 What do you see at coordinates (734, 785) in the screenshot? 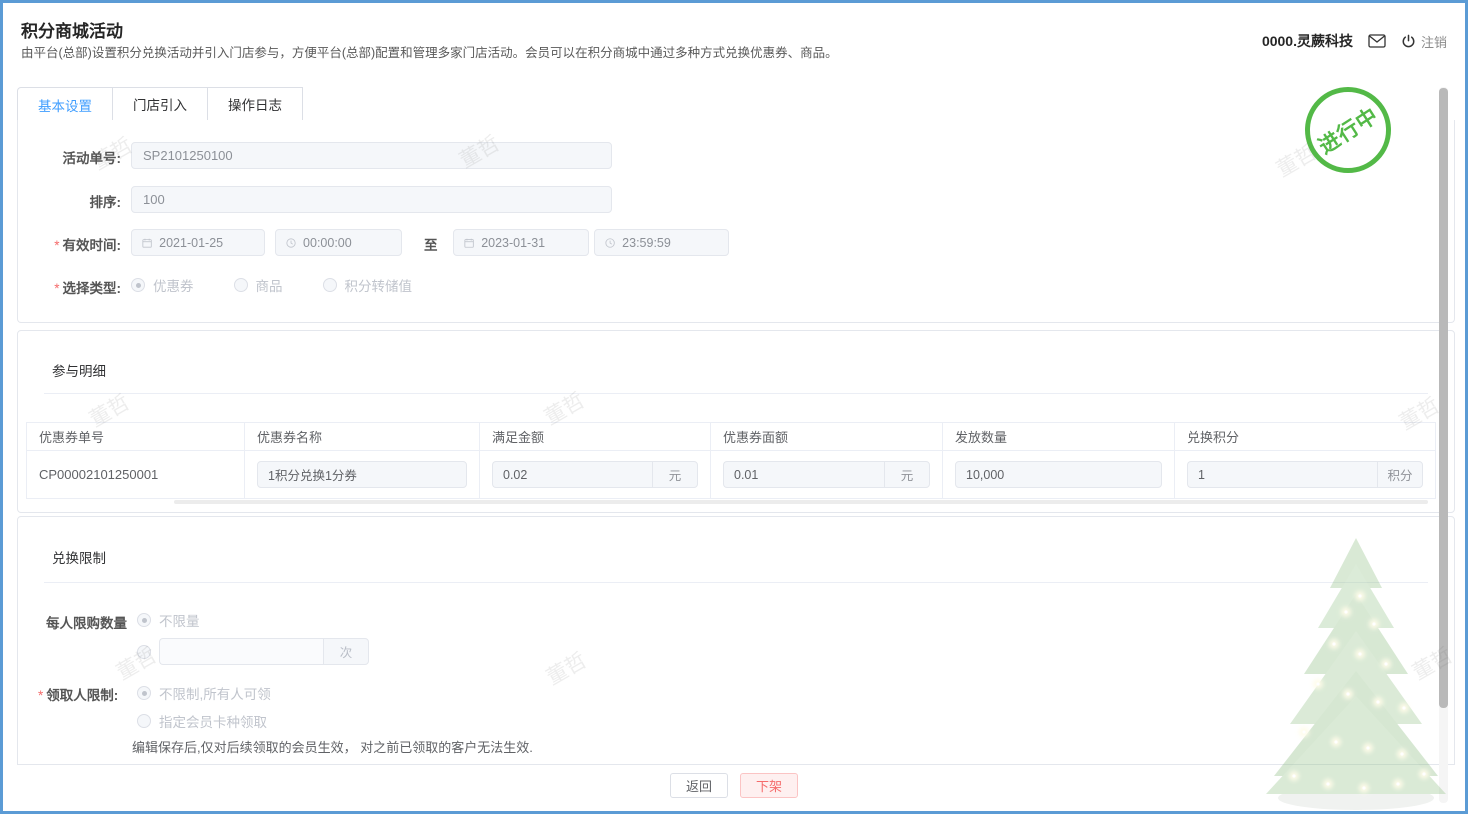
I see `footer-actions: 返回 下架` at bounding box center [734, 785].